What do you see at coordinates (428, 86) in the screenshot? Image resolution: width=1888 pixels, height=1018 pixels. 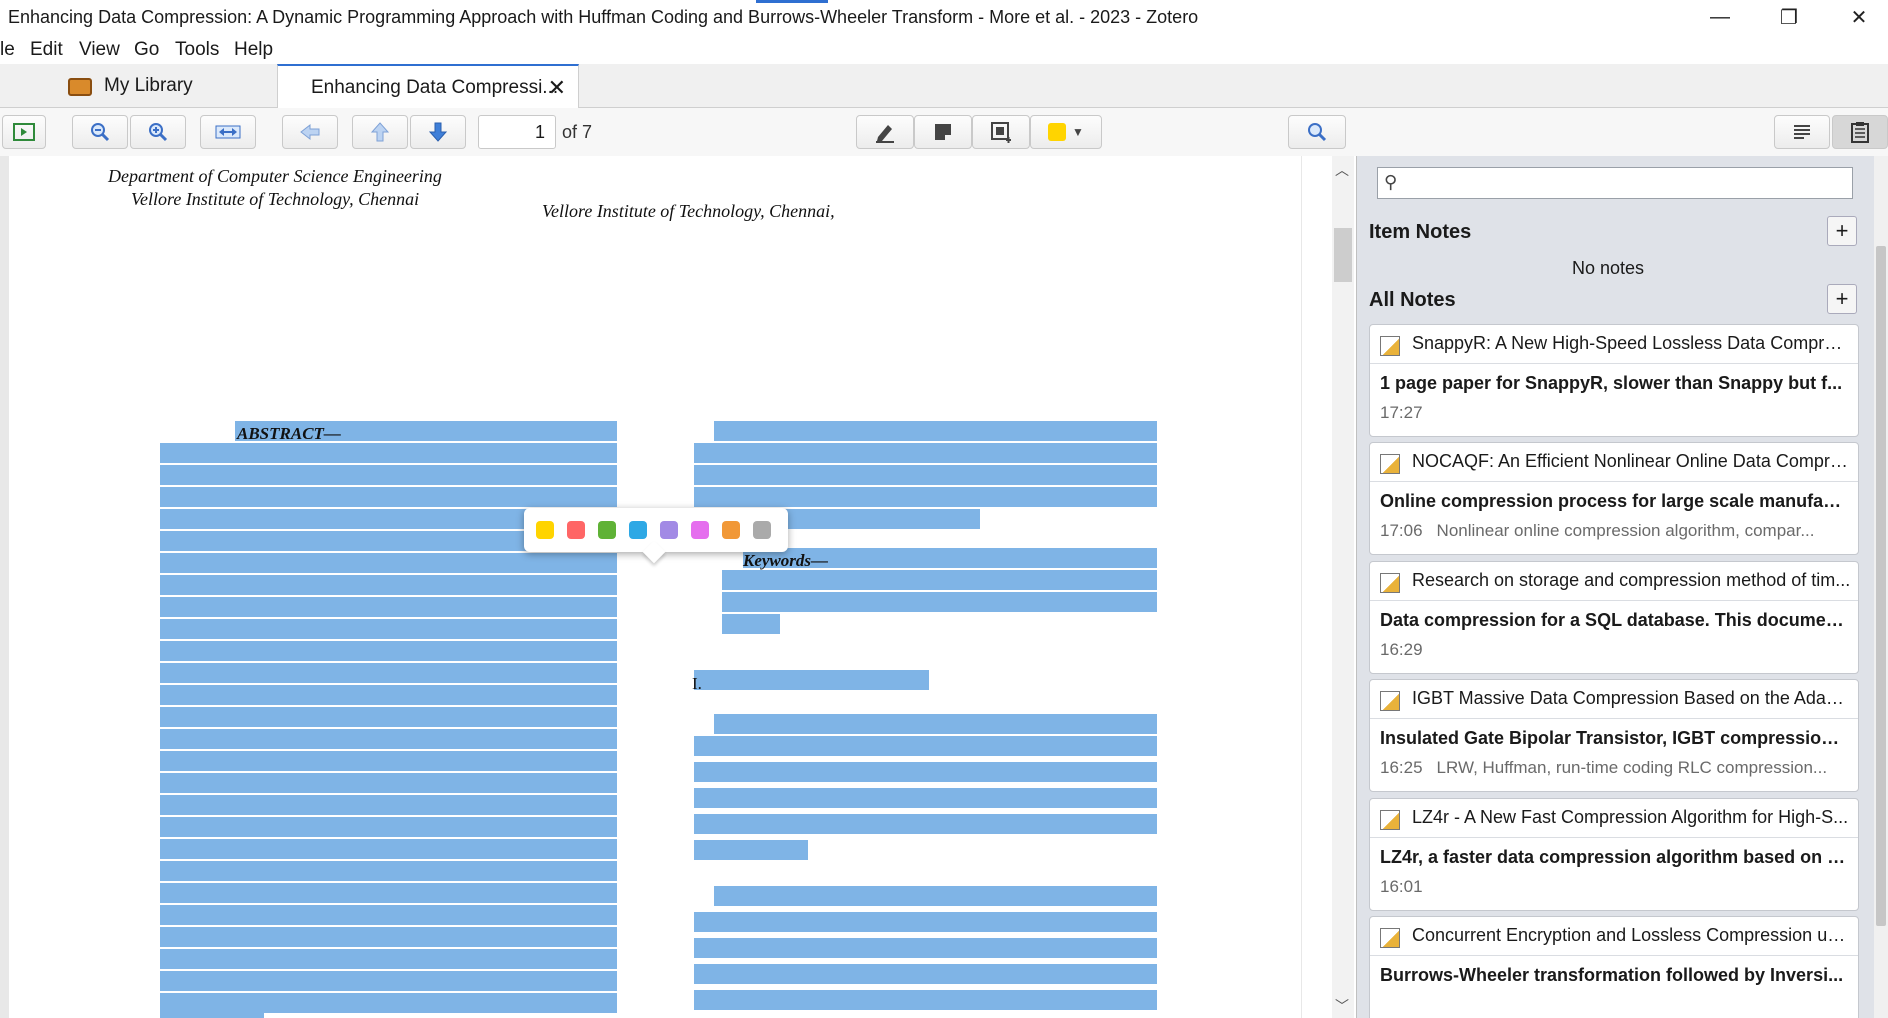 I see `tab-document: Enhancing Data Compressi... ✕` at bounding box center [428, 86].